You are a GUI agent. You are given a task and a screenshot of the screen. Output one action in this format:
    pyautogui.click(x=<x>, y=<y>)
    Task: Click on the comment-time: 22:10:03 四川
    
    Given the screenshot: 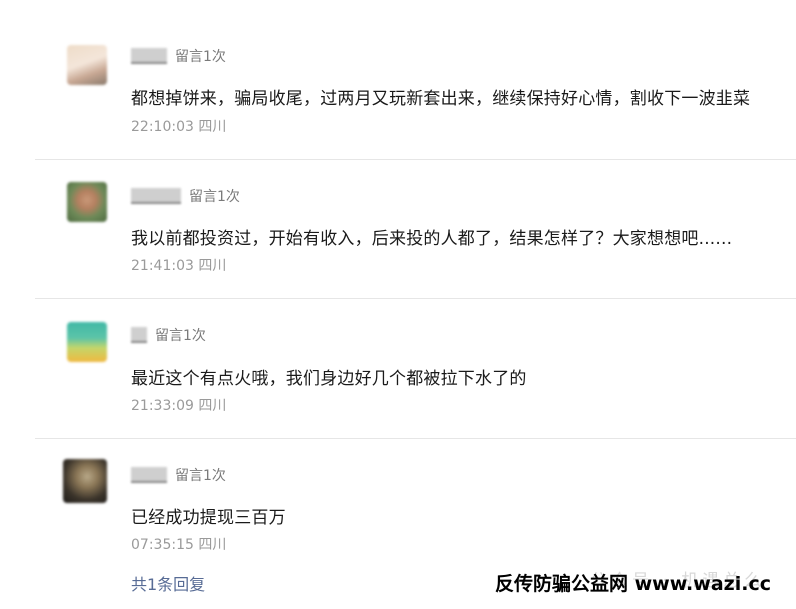 What is the action you would take?
    pyautogui.click(x=179, y=127)
    